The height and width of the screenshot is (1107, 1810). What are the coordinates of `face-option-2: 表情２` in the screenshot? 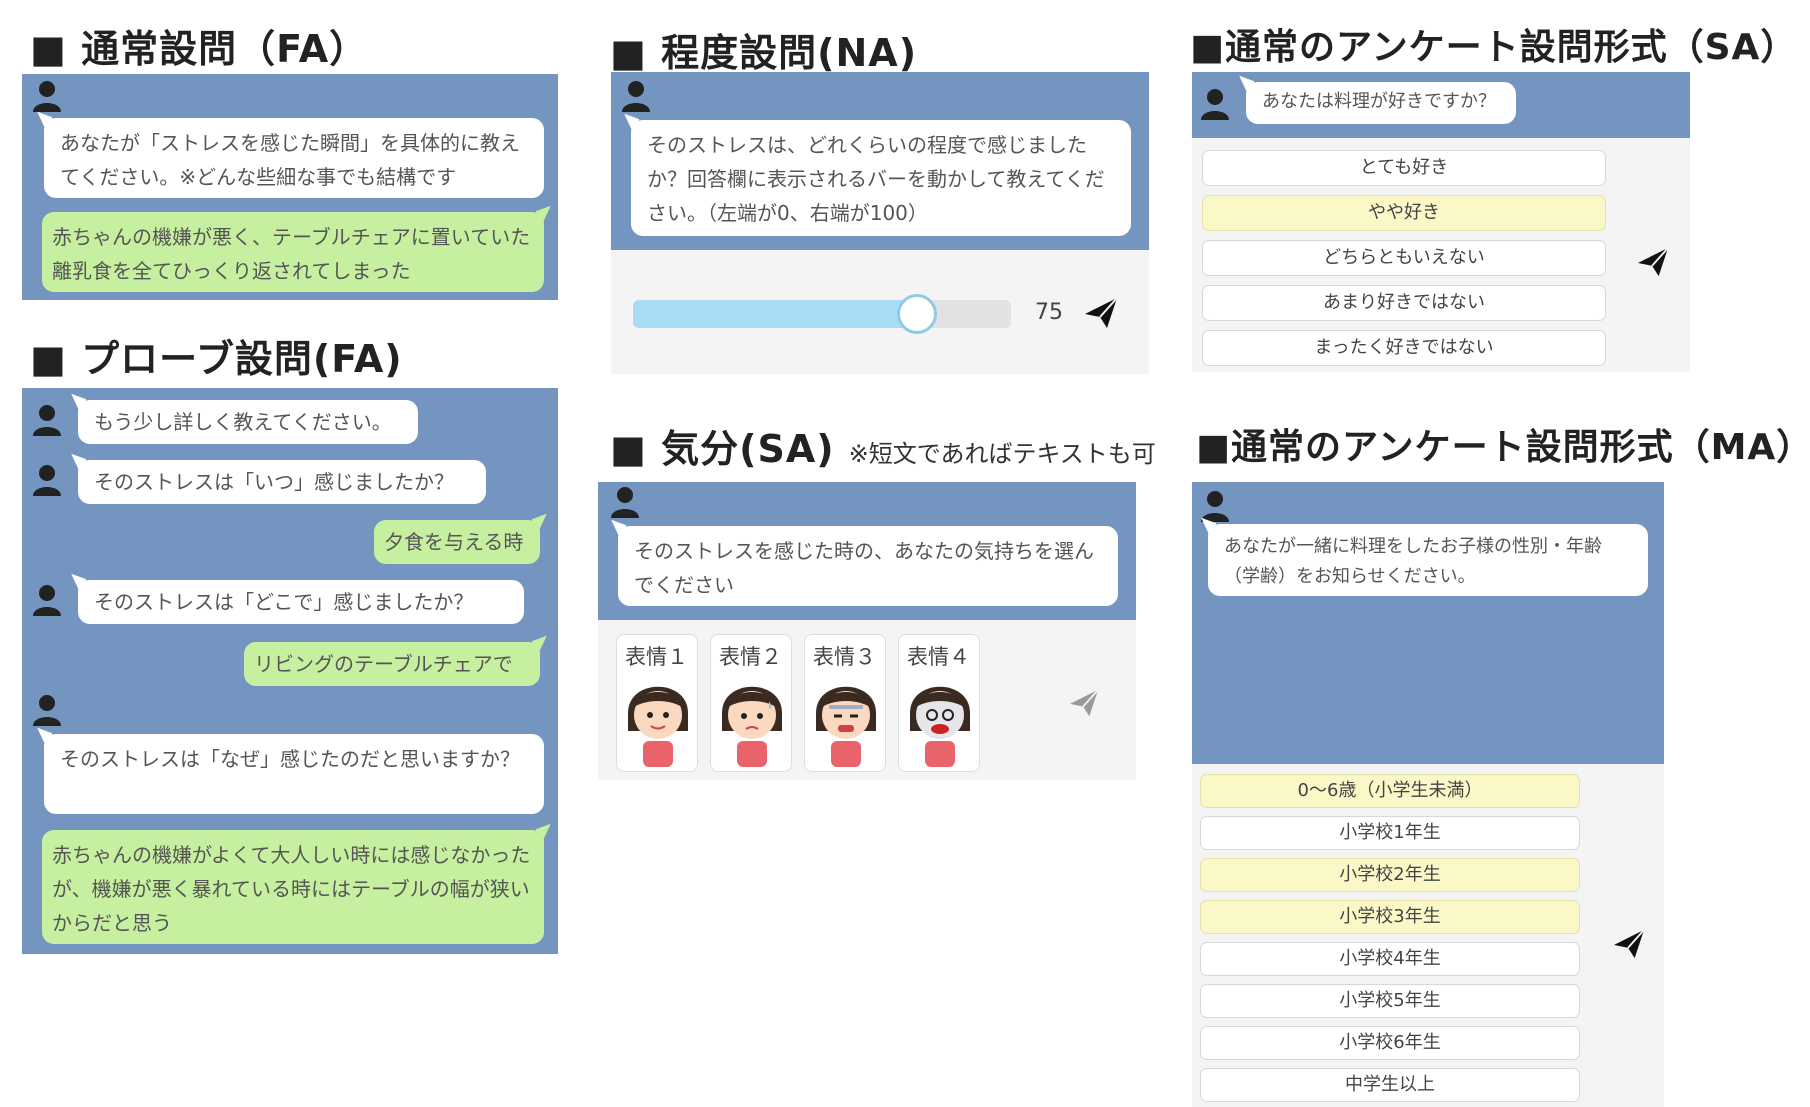 It's located at (751, 703).